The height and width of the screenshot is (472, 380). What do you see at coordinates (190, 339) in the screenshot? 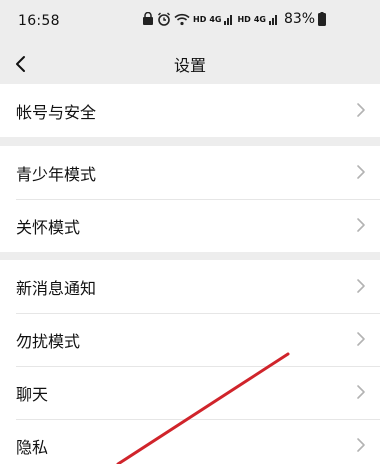
I see `settings-item-do-not-disturb: 勿扰模式` at bounding box center [190, 339].